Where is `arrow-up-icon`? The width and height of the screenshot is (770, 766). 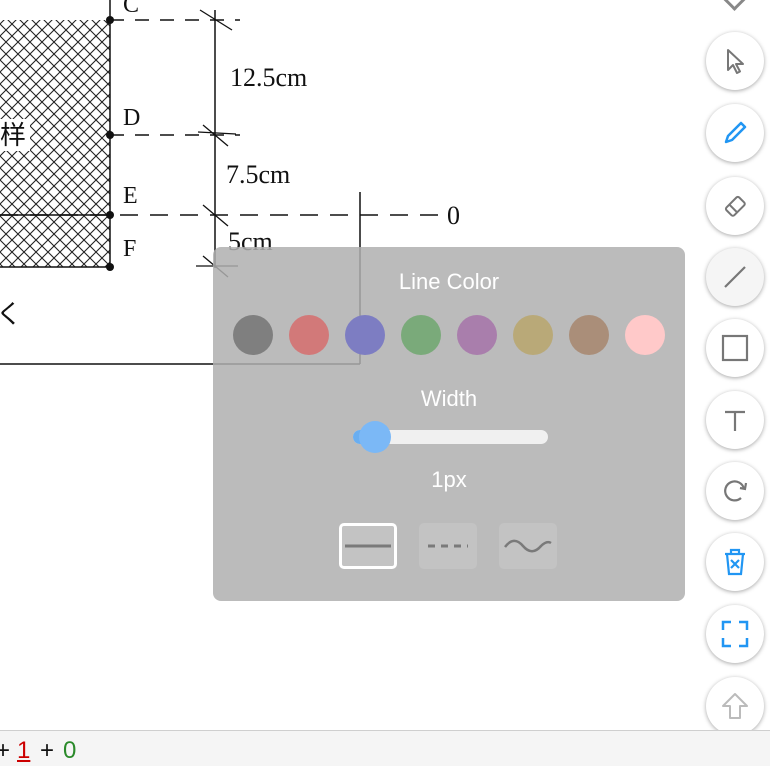
arrow-up-icon is located at coordinates (735, 706).